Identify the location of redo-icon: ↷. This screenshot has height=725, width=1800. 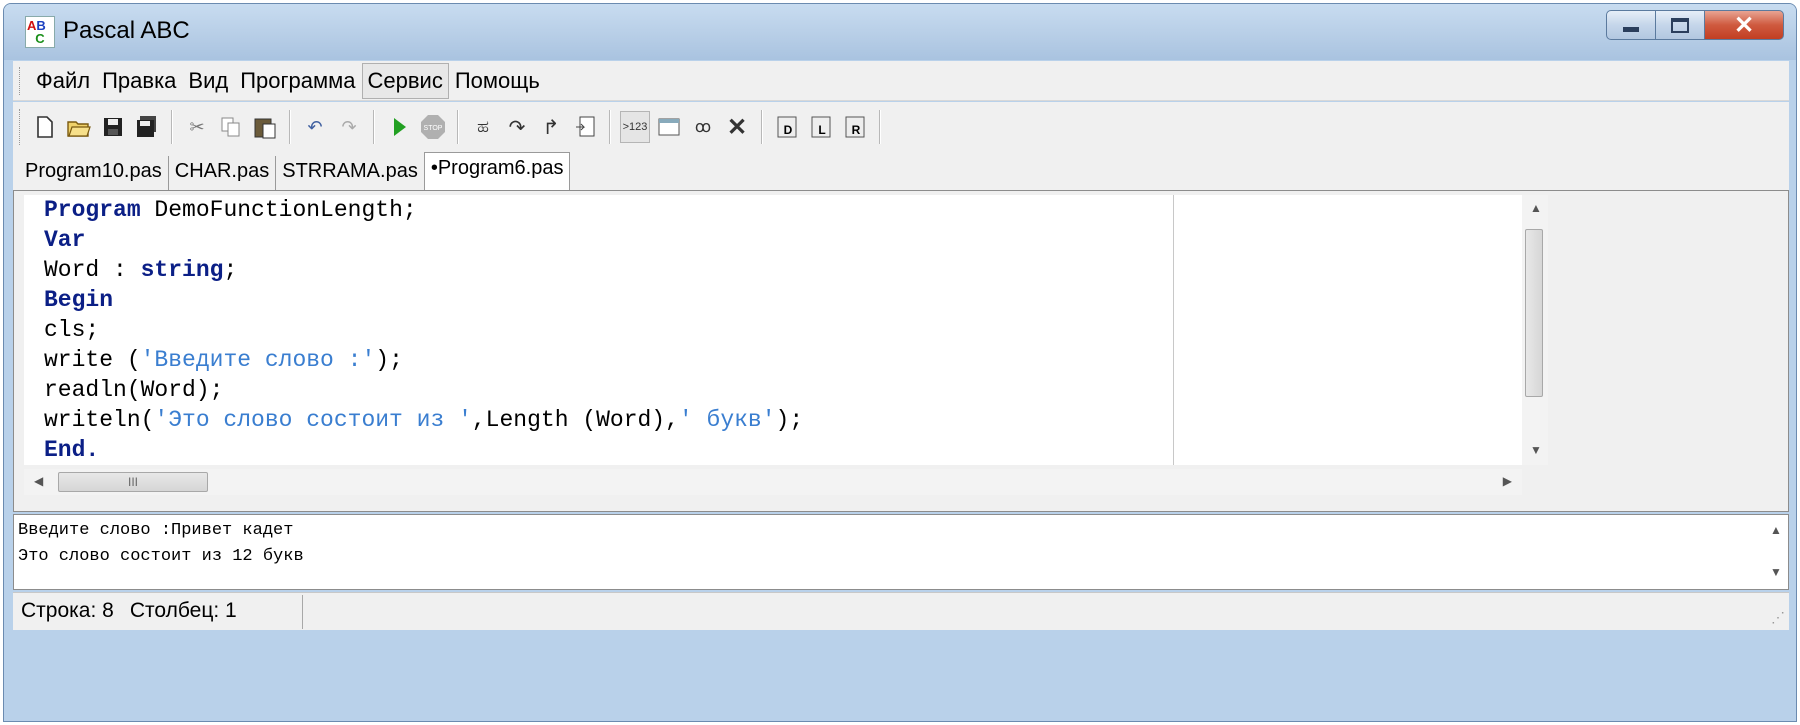
(349, 127).